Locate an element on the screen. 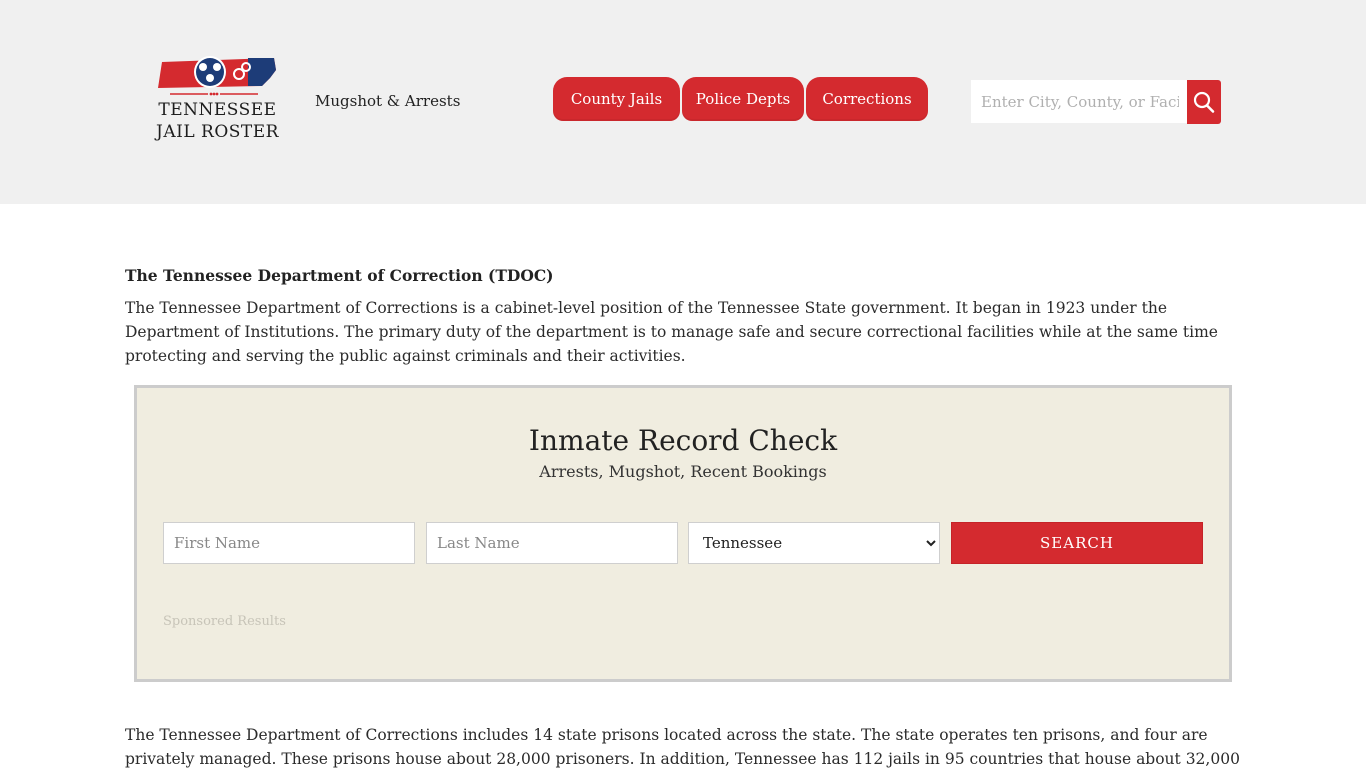 The height and width of the screenshot is (768, 1366). site-search-button is located at coordinates (1204, 102).